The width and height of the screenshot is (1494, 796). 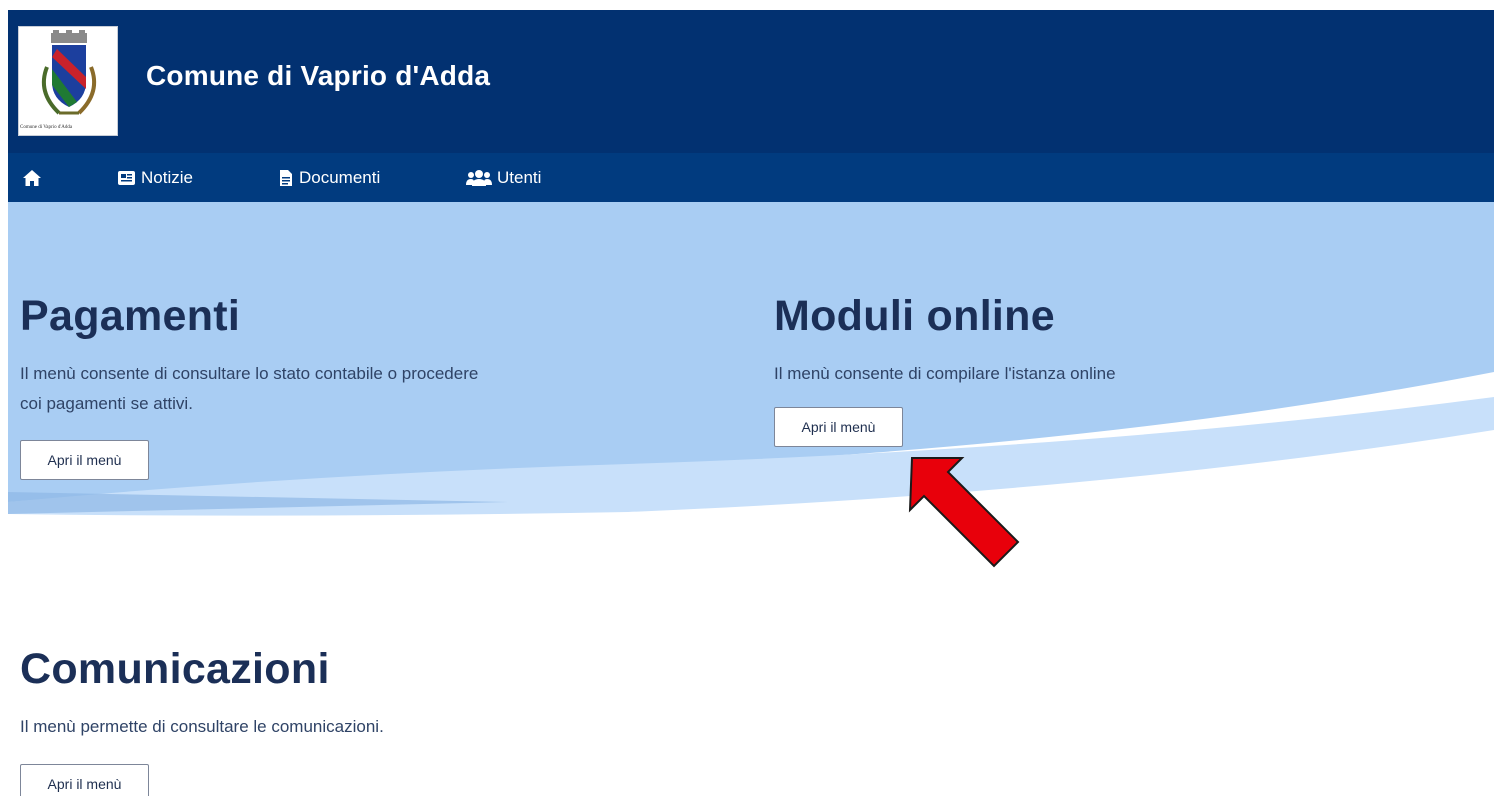 I want to click on section-title-comunicazioni: Comunicazioni, so click(x=175, y=669).